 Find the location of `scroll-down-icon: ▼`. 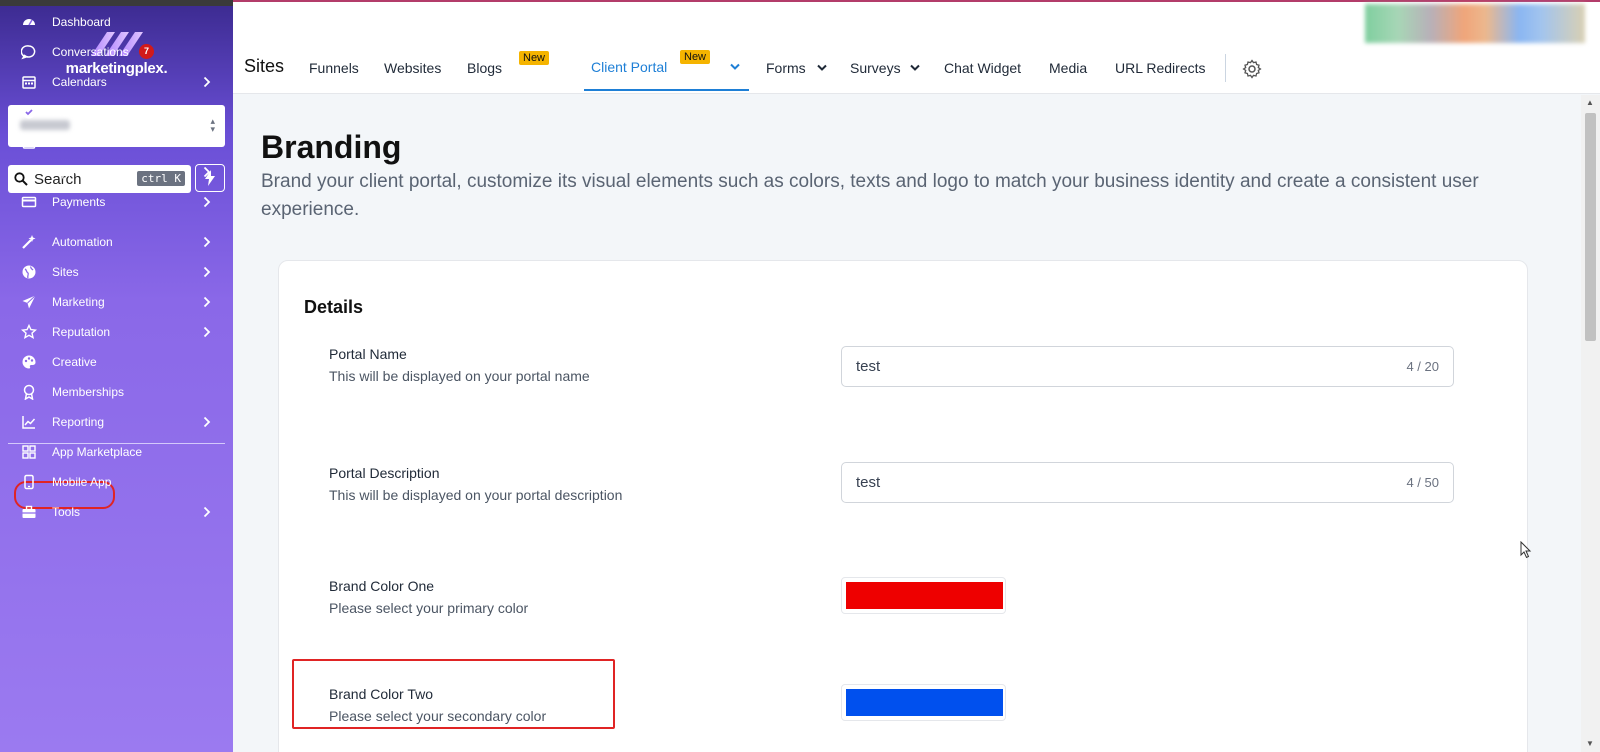

scroll-down-icon: ▼ is located at coordinates (1590, 743).